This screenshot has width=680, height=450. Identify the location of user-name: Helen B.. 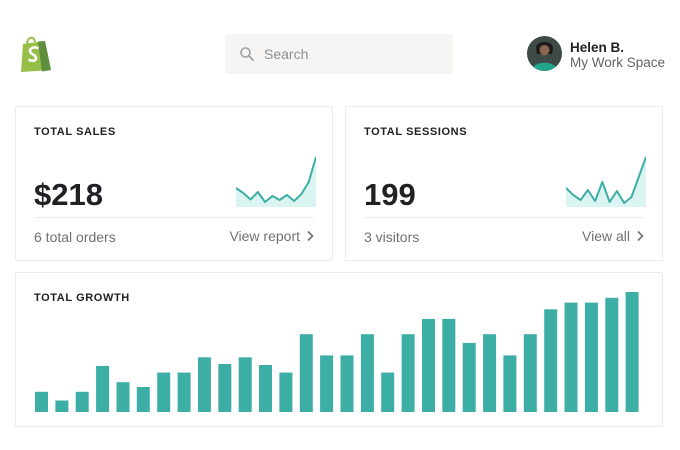
(597, 47).